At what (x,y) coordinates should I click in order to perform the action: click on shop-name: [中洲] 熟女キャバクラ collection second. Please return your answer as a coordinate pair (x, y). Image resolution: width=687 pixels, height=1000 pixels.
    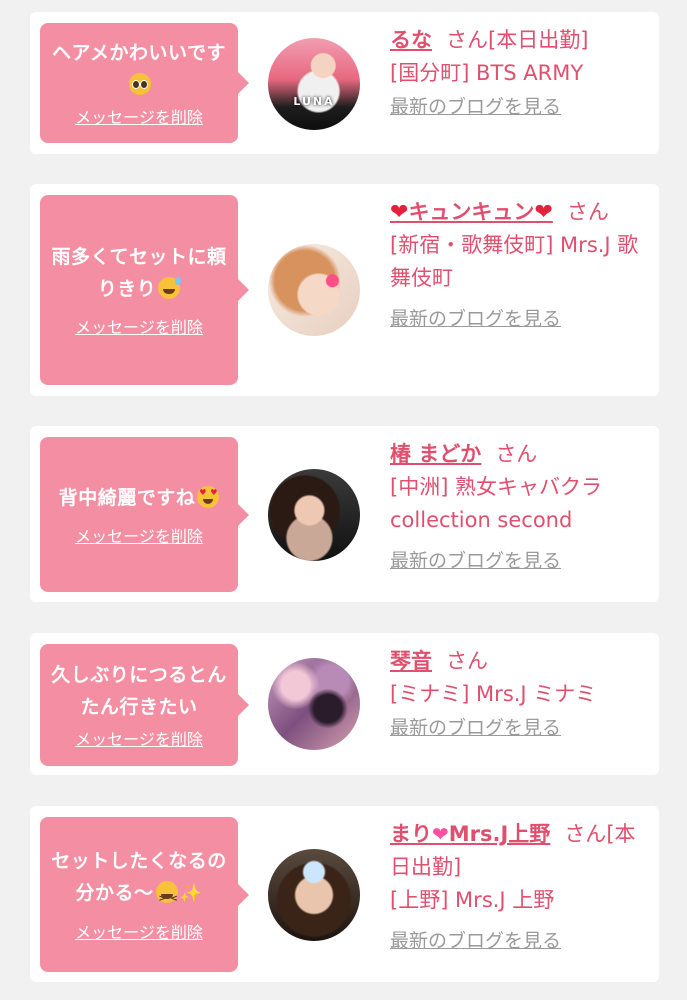
    Looking at the image, I should click on (496, 503).